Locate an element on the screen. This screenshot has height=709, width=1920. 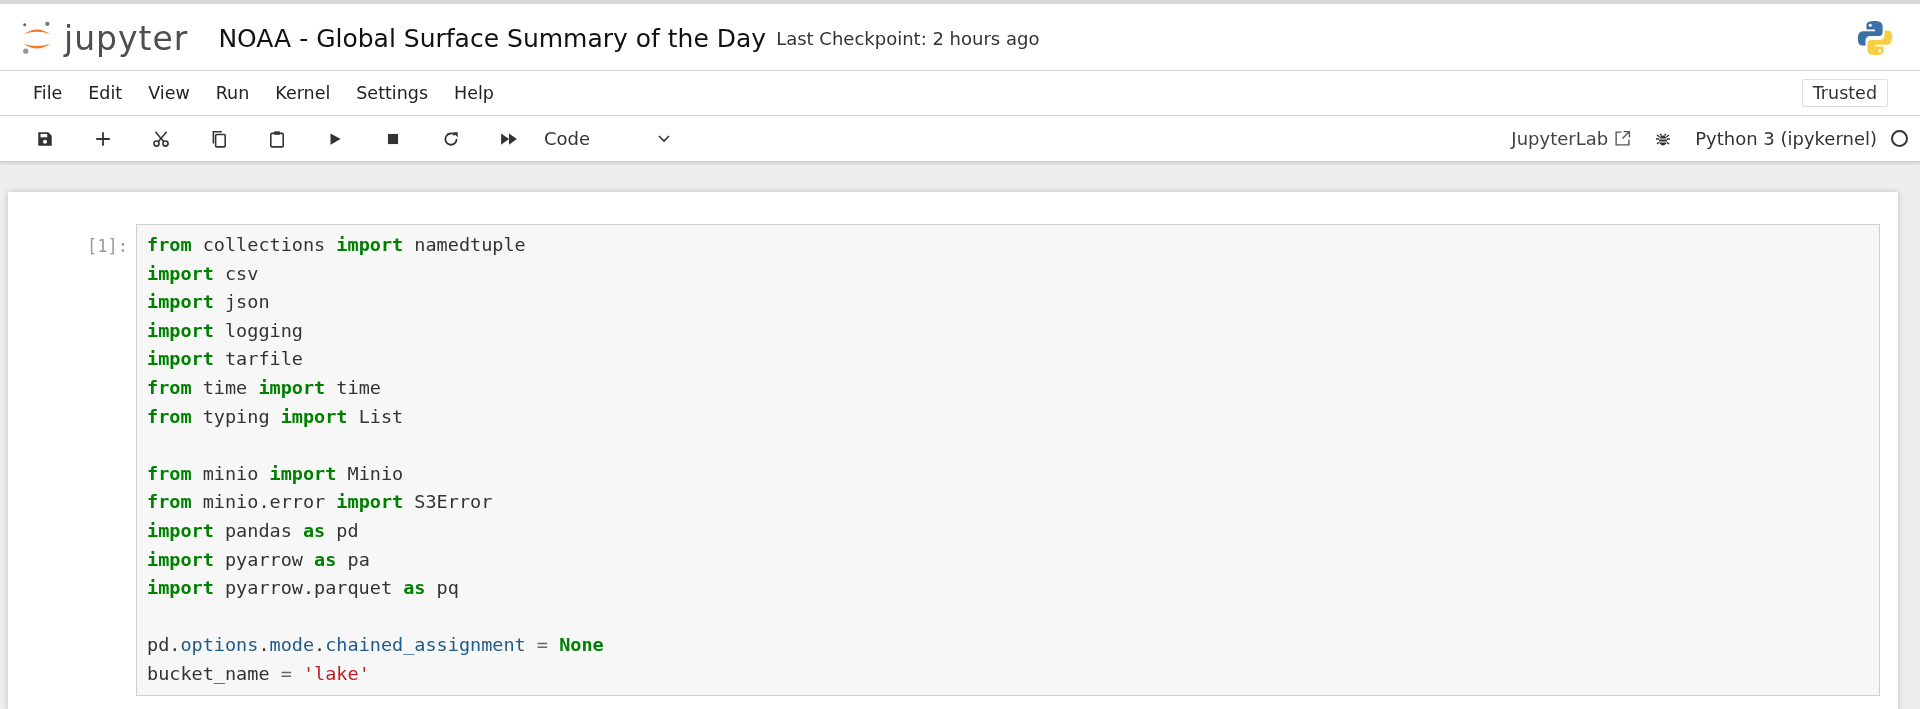
code-line: from minio.error import S3Error is located at coordinates (320, 502).